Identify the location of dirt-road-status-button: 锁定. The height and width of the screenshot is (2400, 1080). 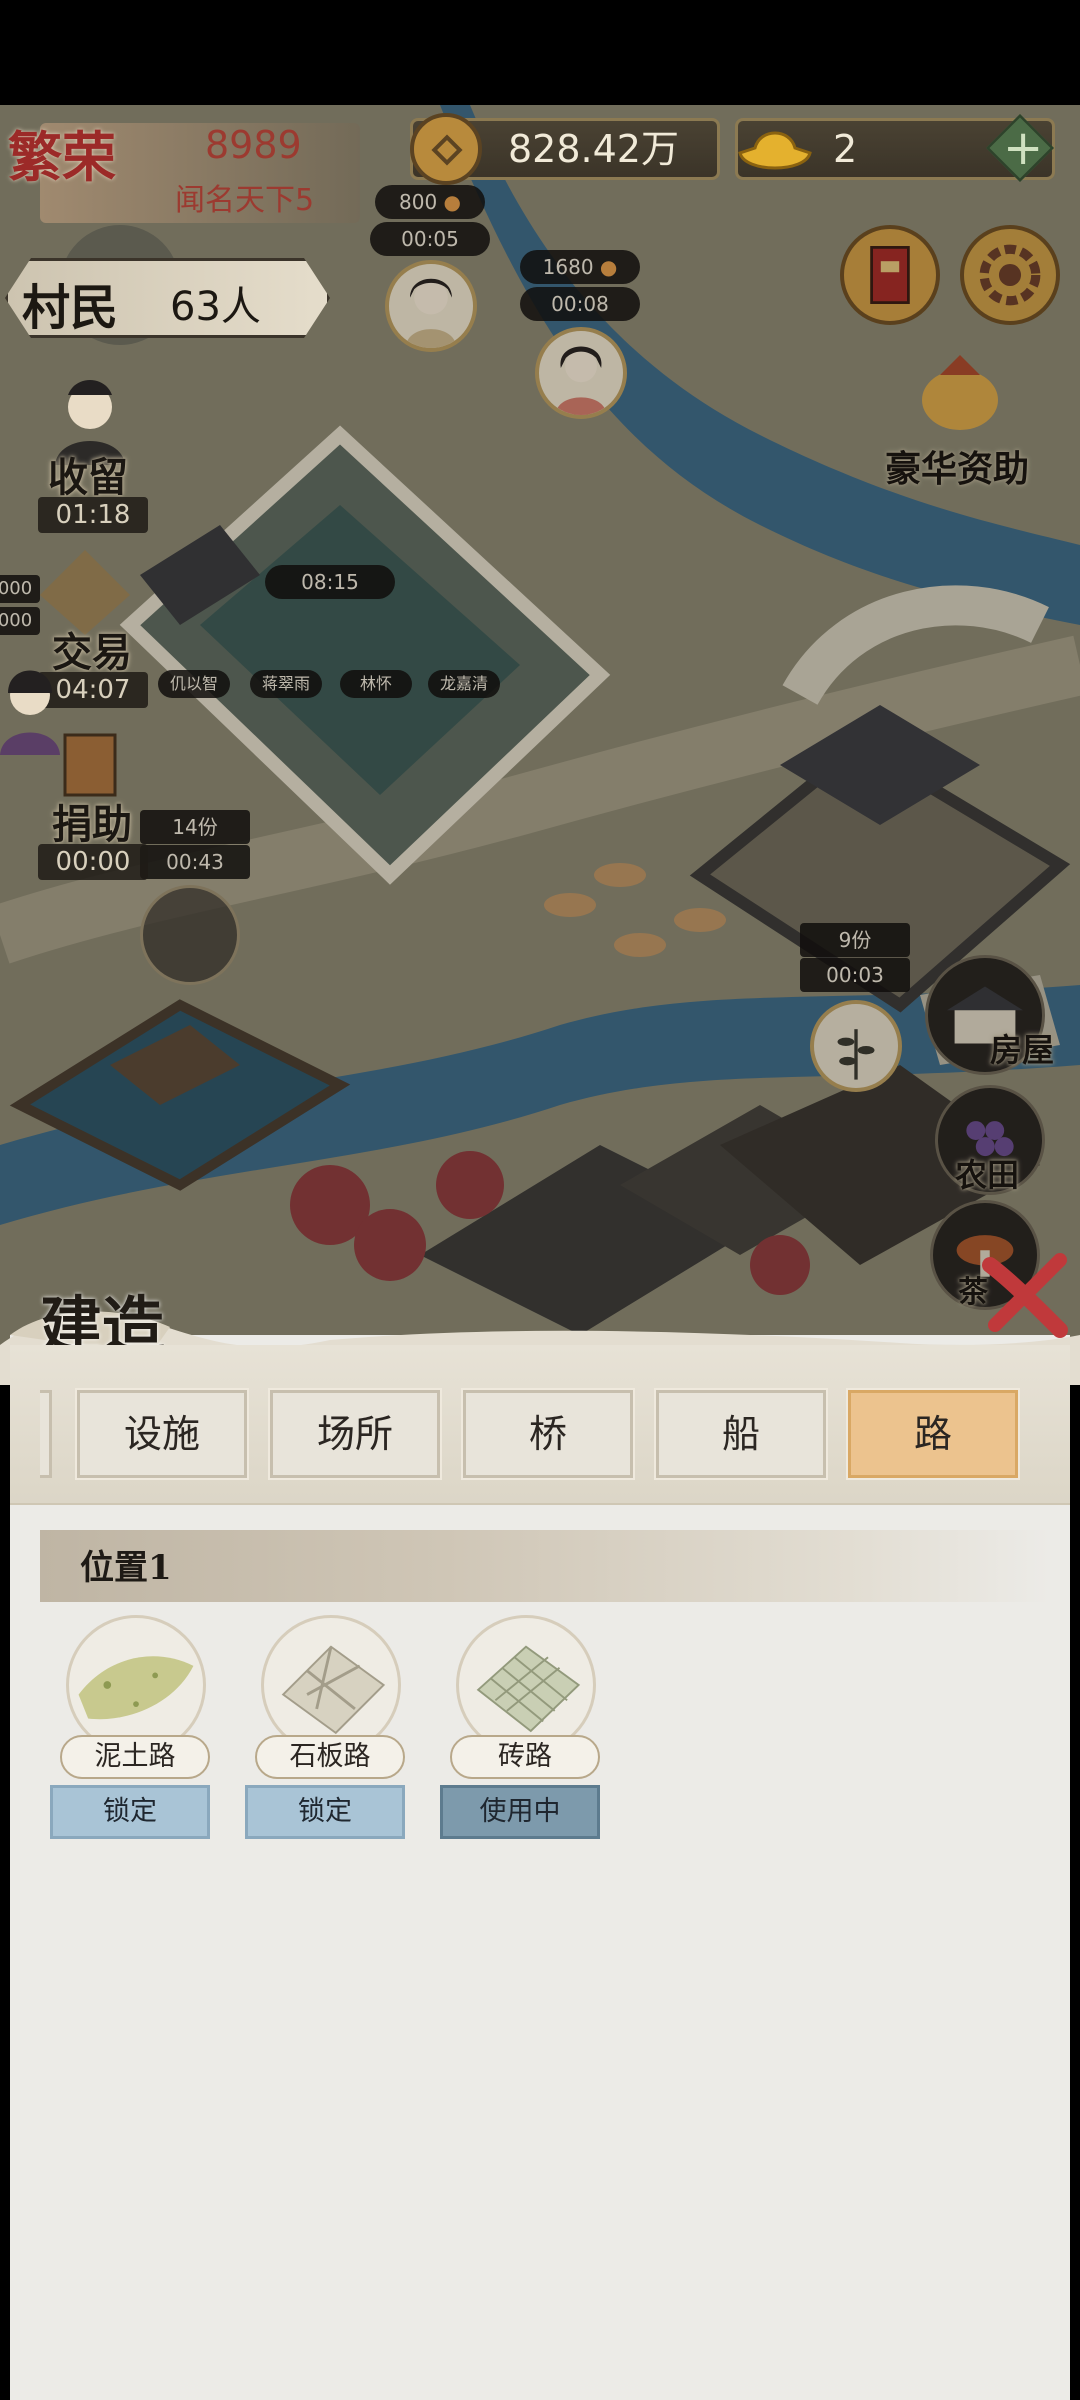
(130, 1812).